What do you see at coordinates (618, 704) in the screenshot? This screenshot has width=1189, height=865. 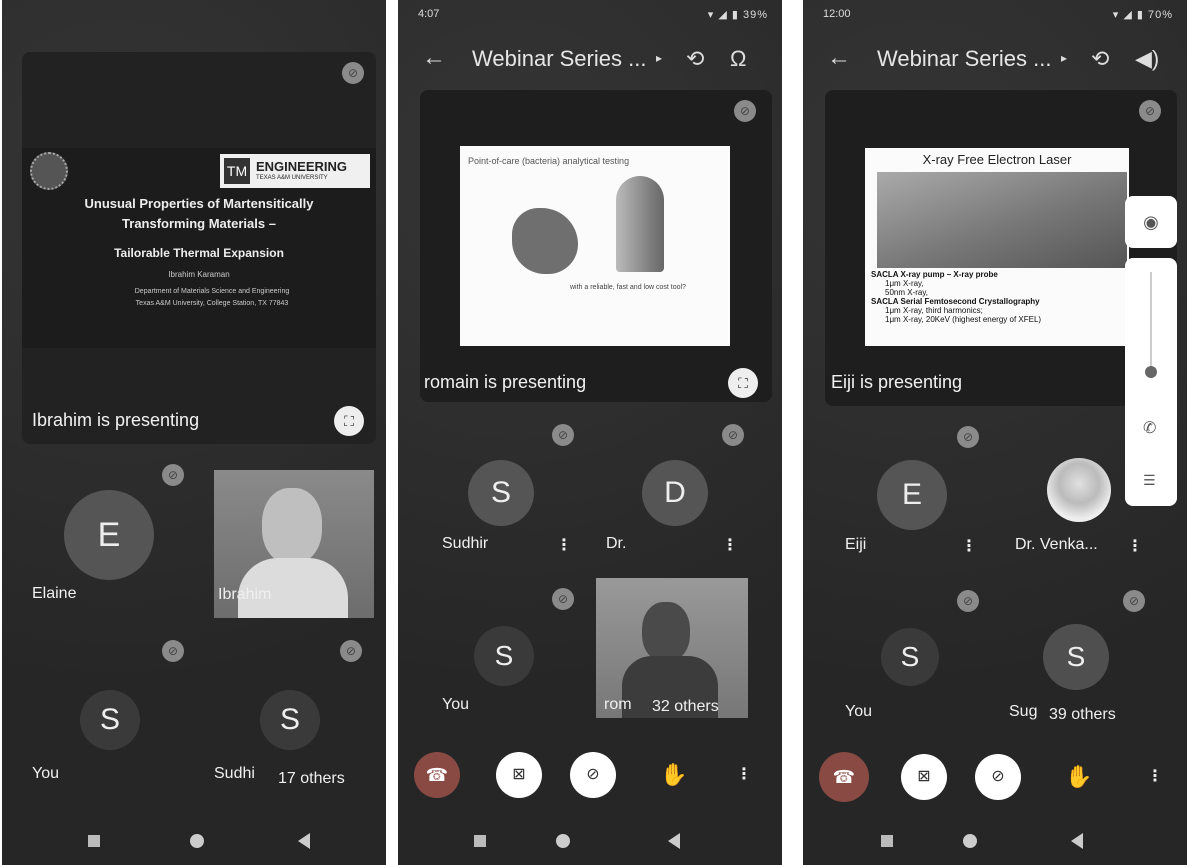 I see `participant-name: rom` at bounding box center [618, 704].